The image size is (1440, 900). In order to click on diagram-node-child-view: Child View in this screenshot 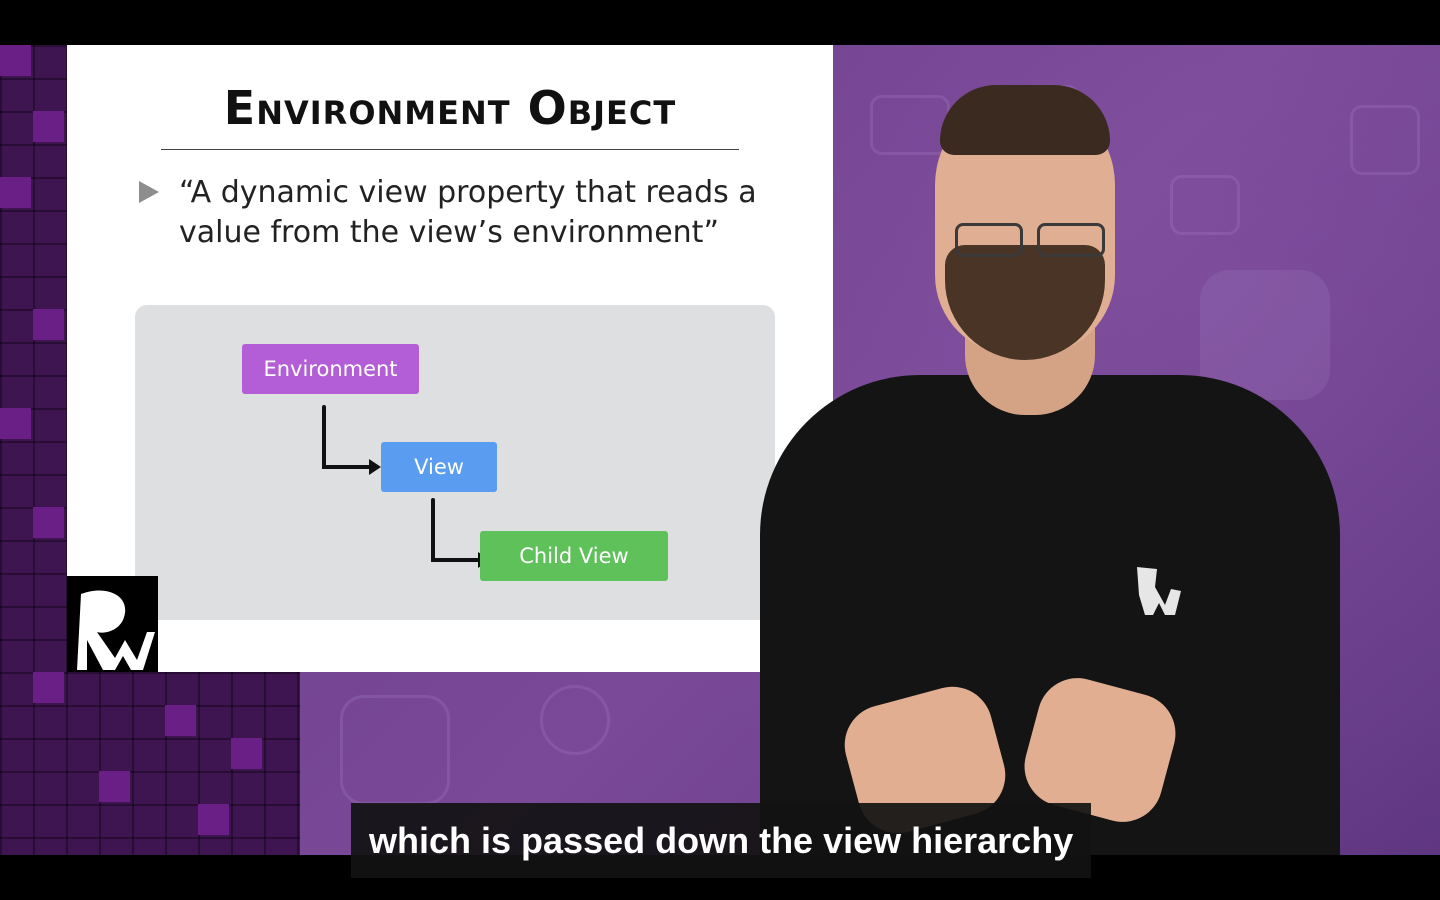, I will do `click(574, 556)`.